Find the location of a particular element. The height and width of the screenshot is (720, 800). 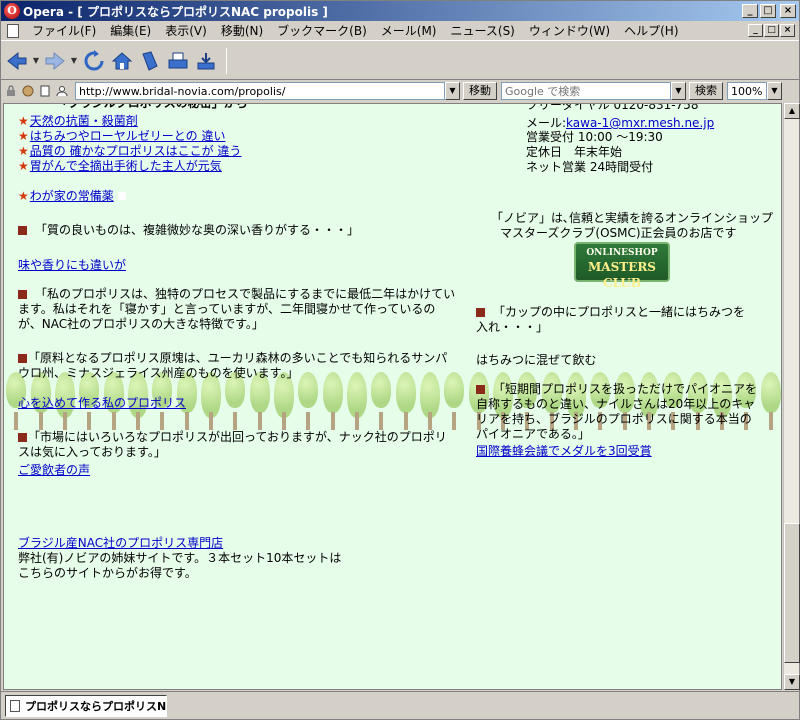

forward-dropdown-icon: ▼ is located at coordinates (74, 61).